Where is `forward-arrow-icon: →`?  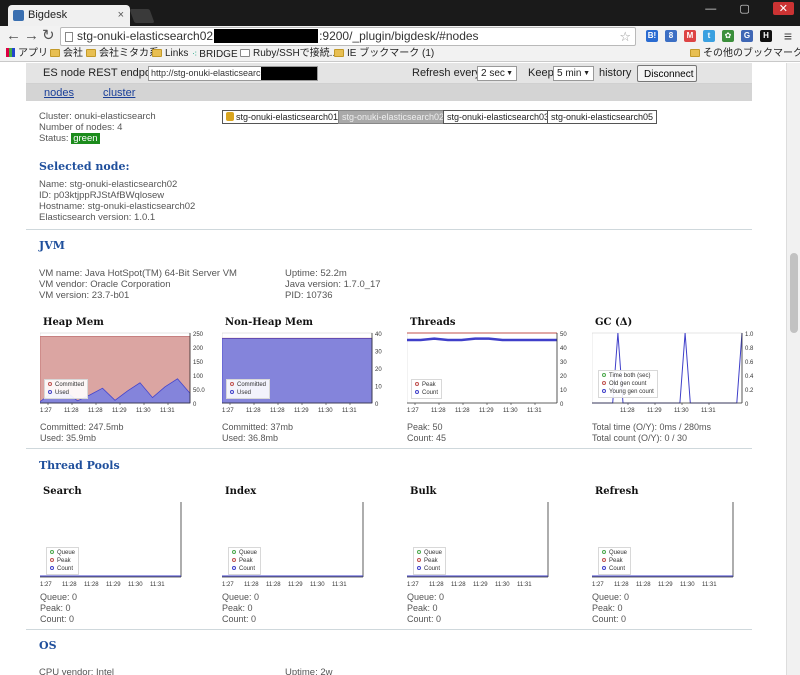 forward-arrow-icon: → is located at coordinates (31, 36).